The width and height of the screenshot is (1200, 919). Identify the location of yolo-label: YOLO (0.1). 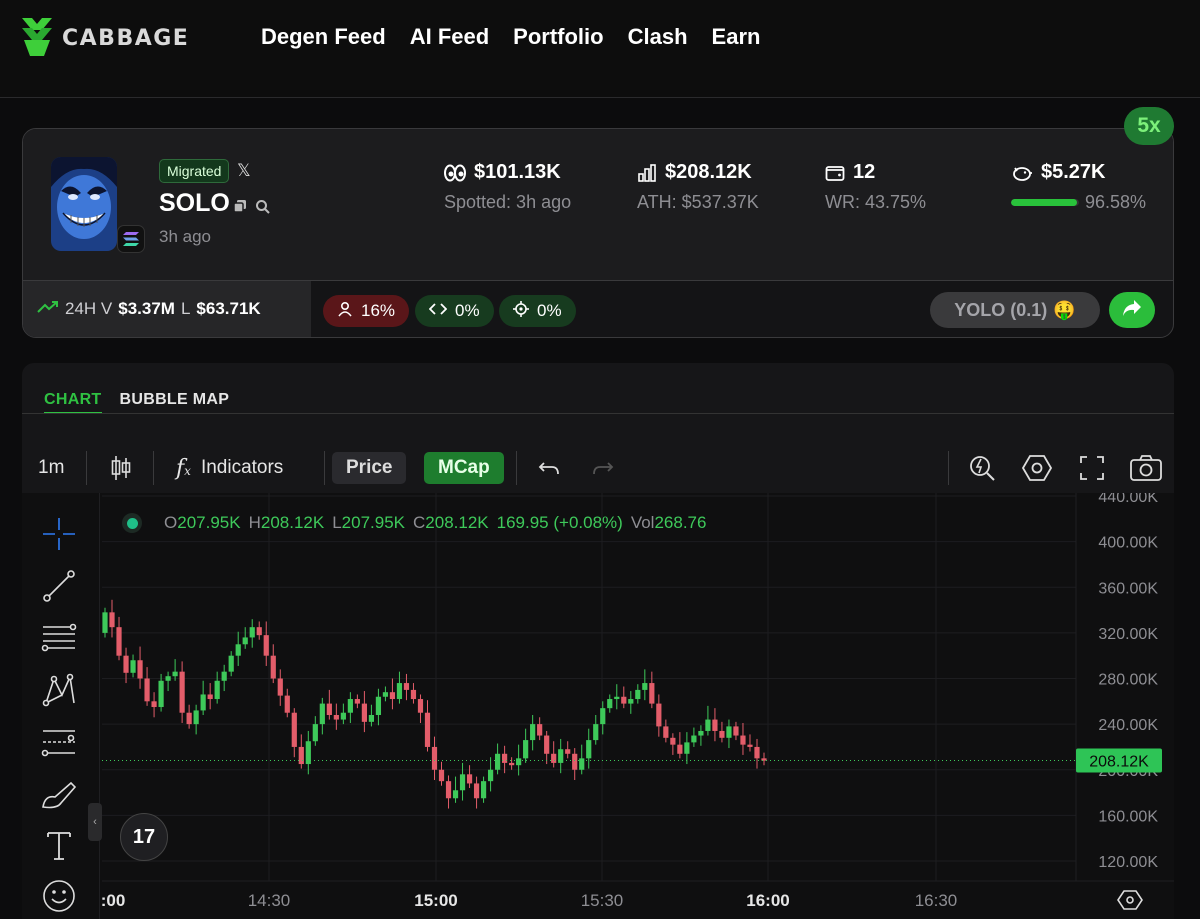
(1001, 309).